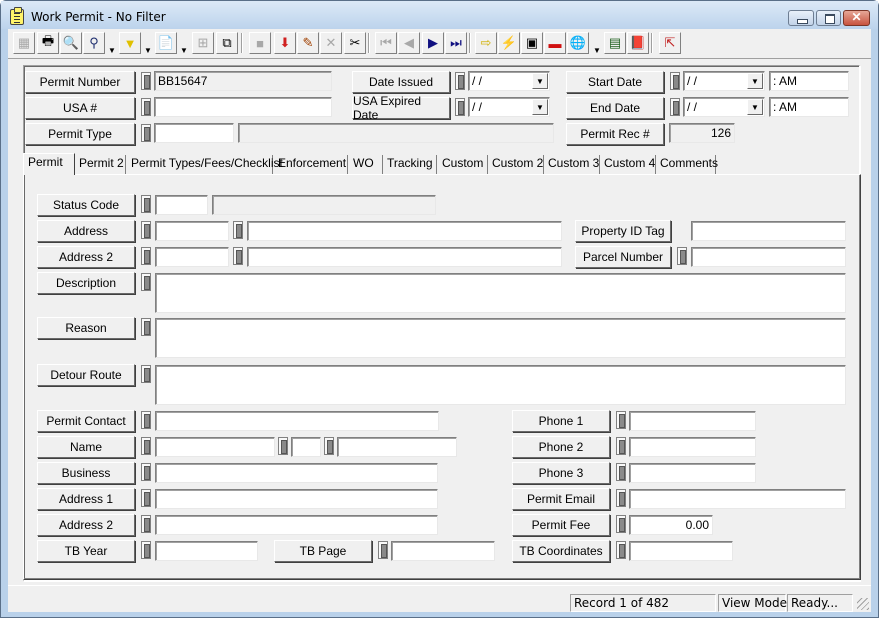  I want to click on contact-address2-field, so click(296, 525).